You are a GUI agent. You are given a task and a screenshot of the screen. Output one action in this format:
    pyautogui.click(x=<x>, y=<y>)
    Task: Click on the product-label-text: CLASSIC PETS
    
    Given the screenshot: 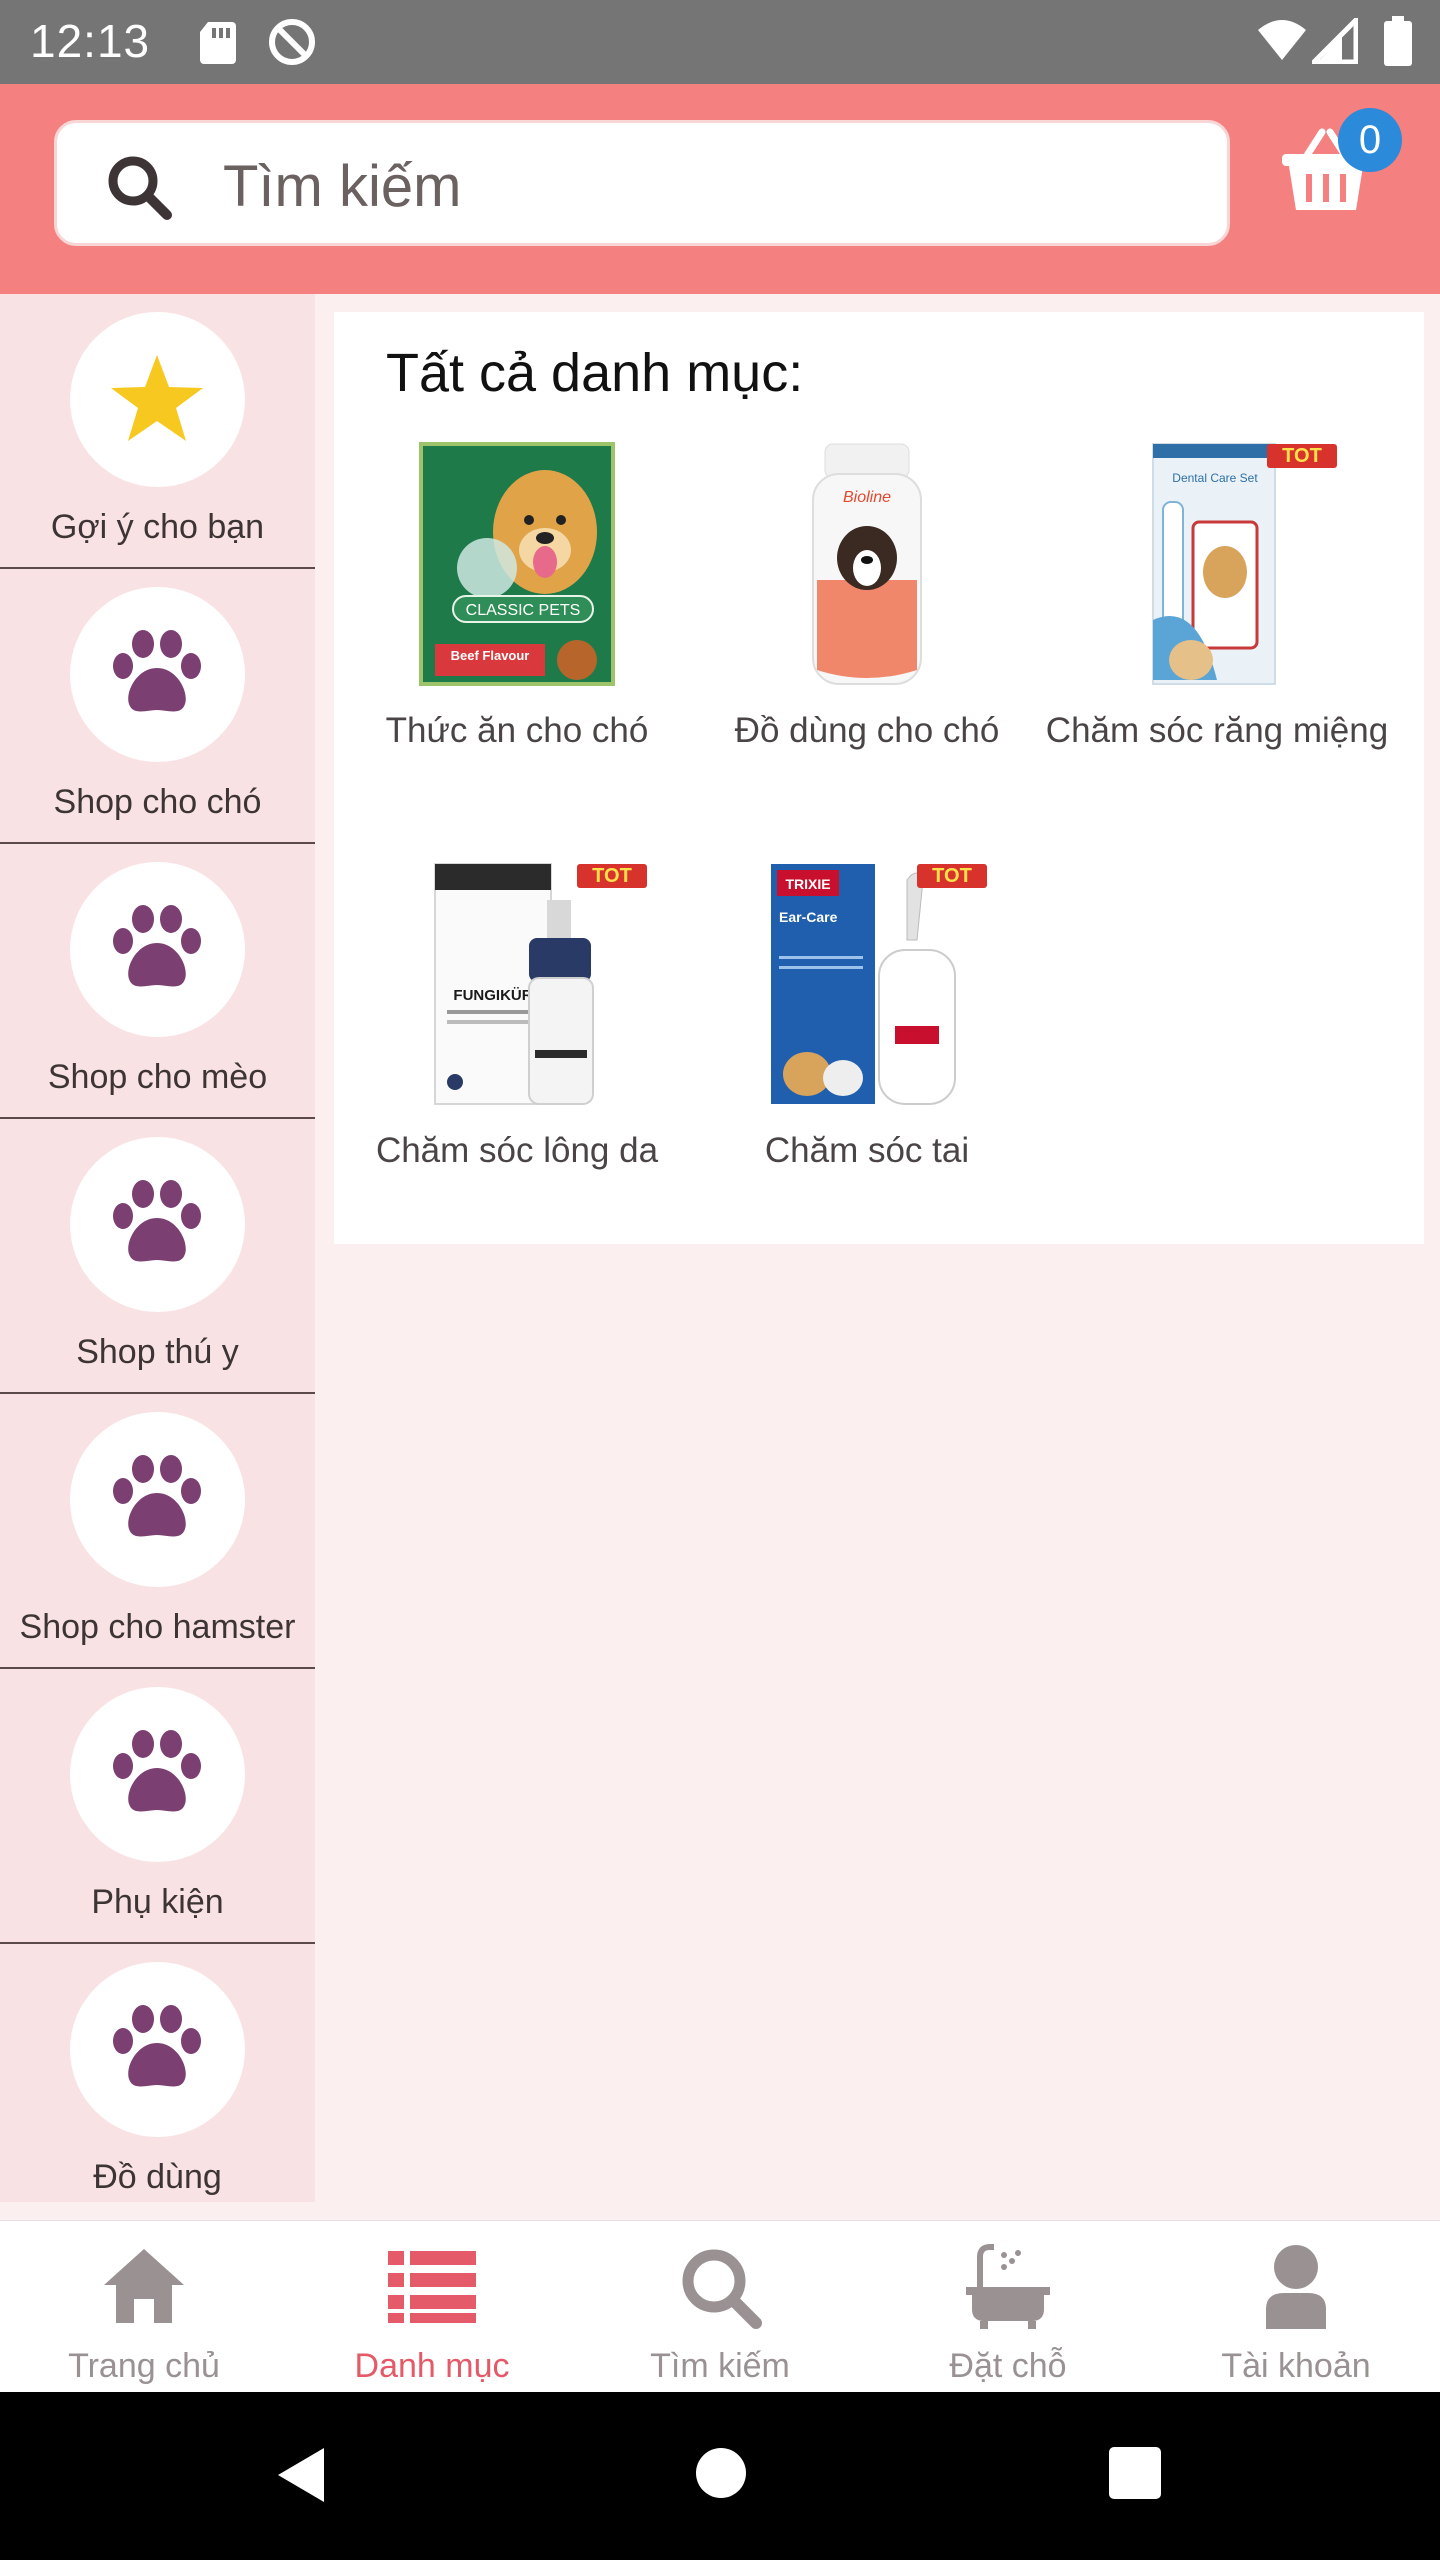 What is the action you would take?
    pyautogui.click(x=523, y=610)
    